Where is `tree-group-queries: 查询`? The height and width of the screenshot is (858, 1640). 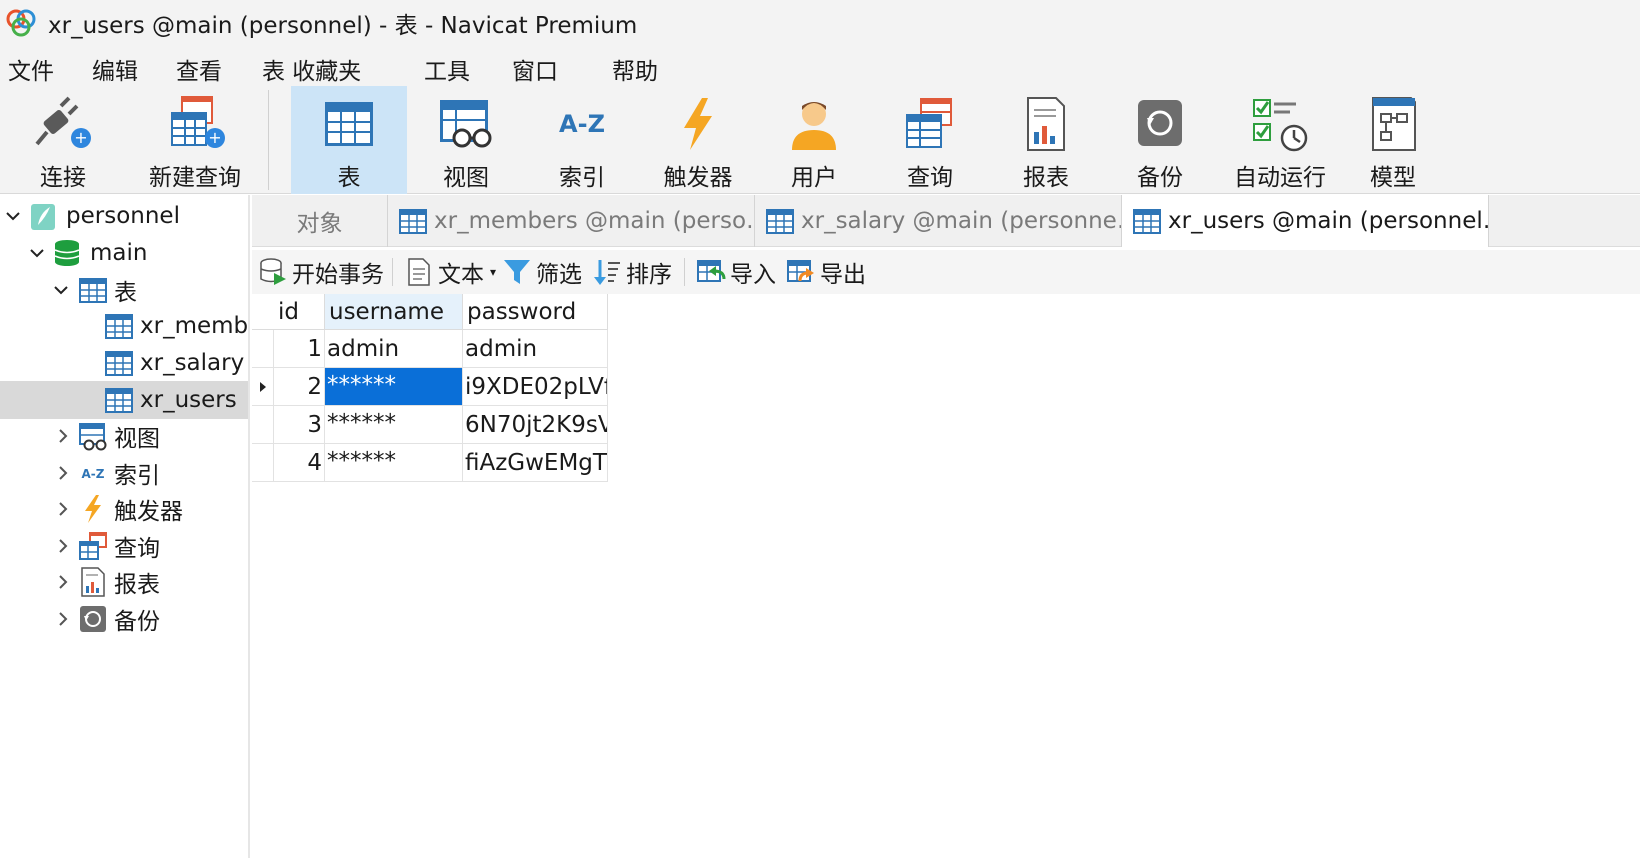 tree-group-queries: 查询 is located at coordinates (124, 546).